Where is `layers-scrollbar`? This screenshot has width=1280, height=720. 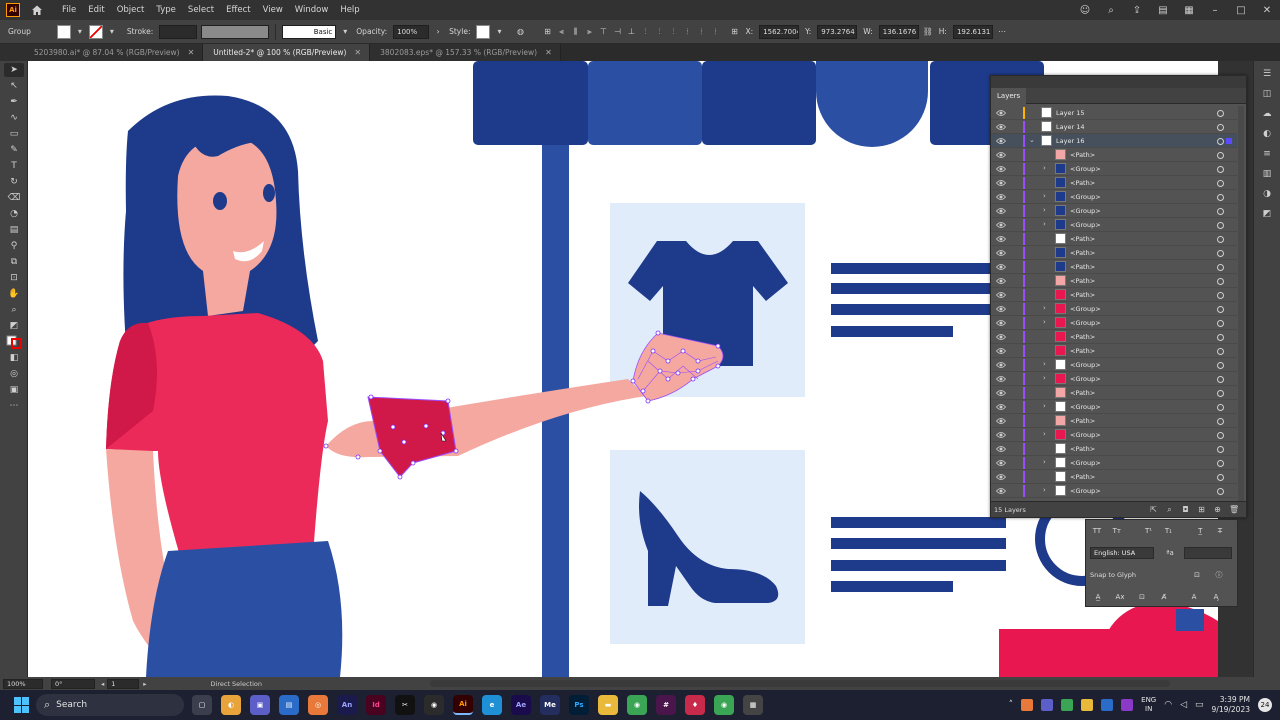
layers-scrollbar is located at coordinates (1241, 304).